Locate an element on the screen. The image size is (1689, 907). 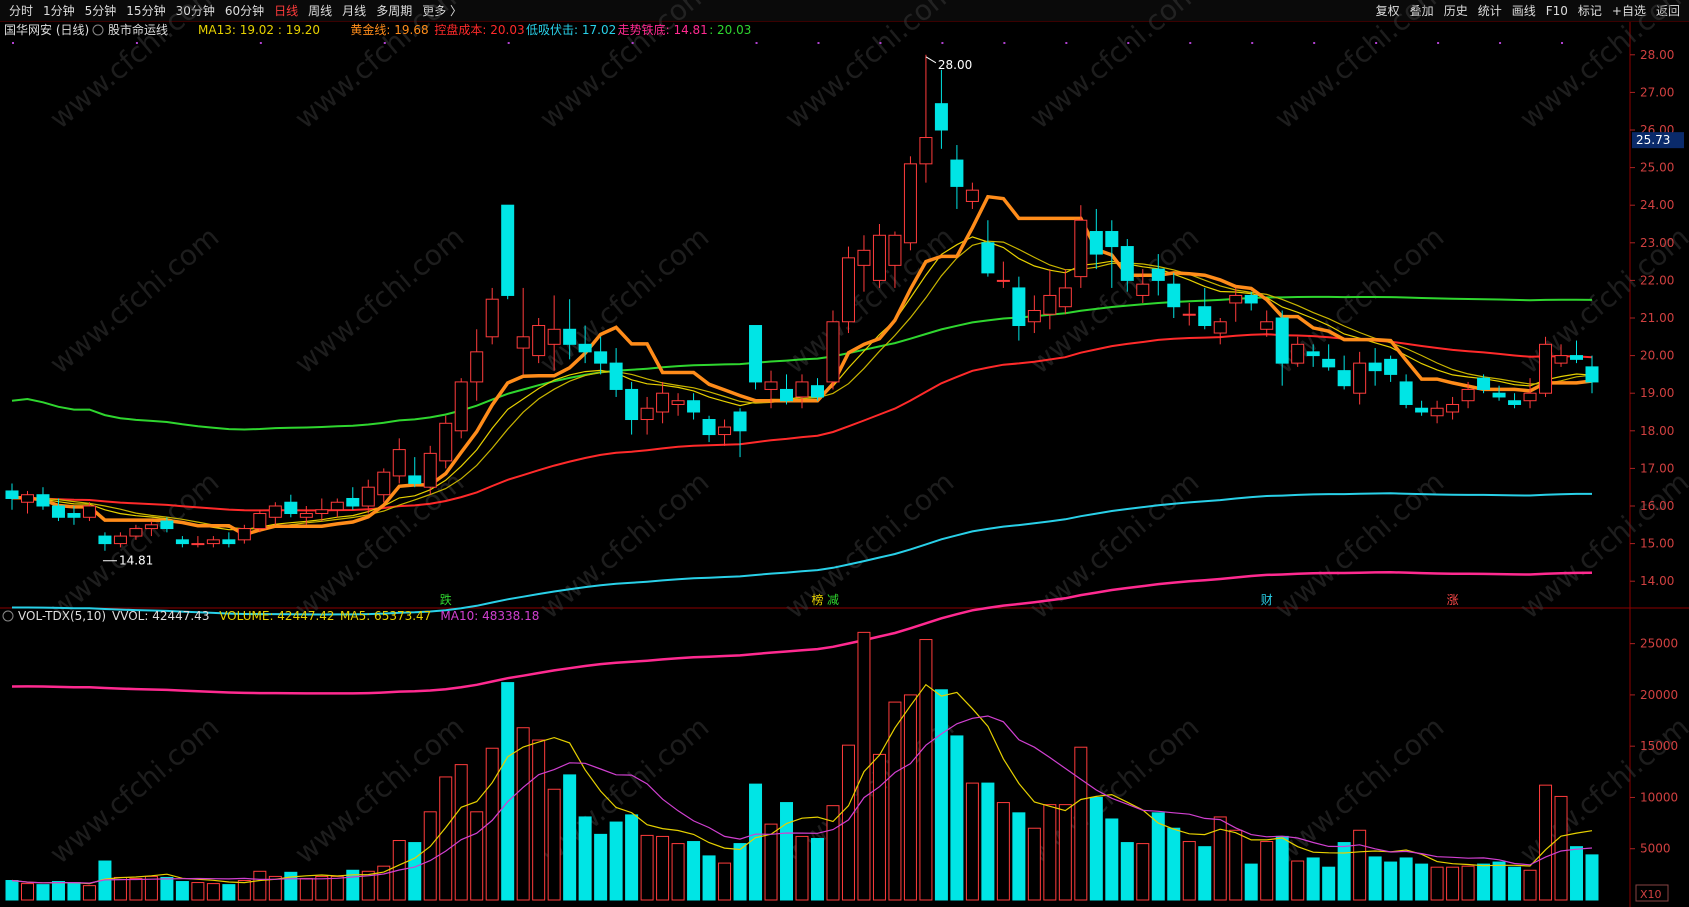
event-marker: 榜 is located at coordinates (817, 599).